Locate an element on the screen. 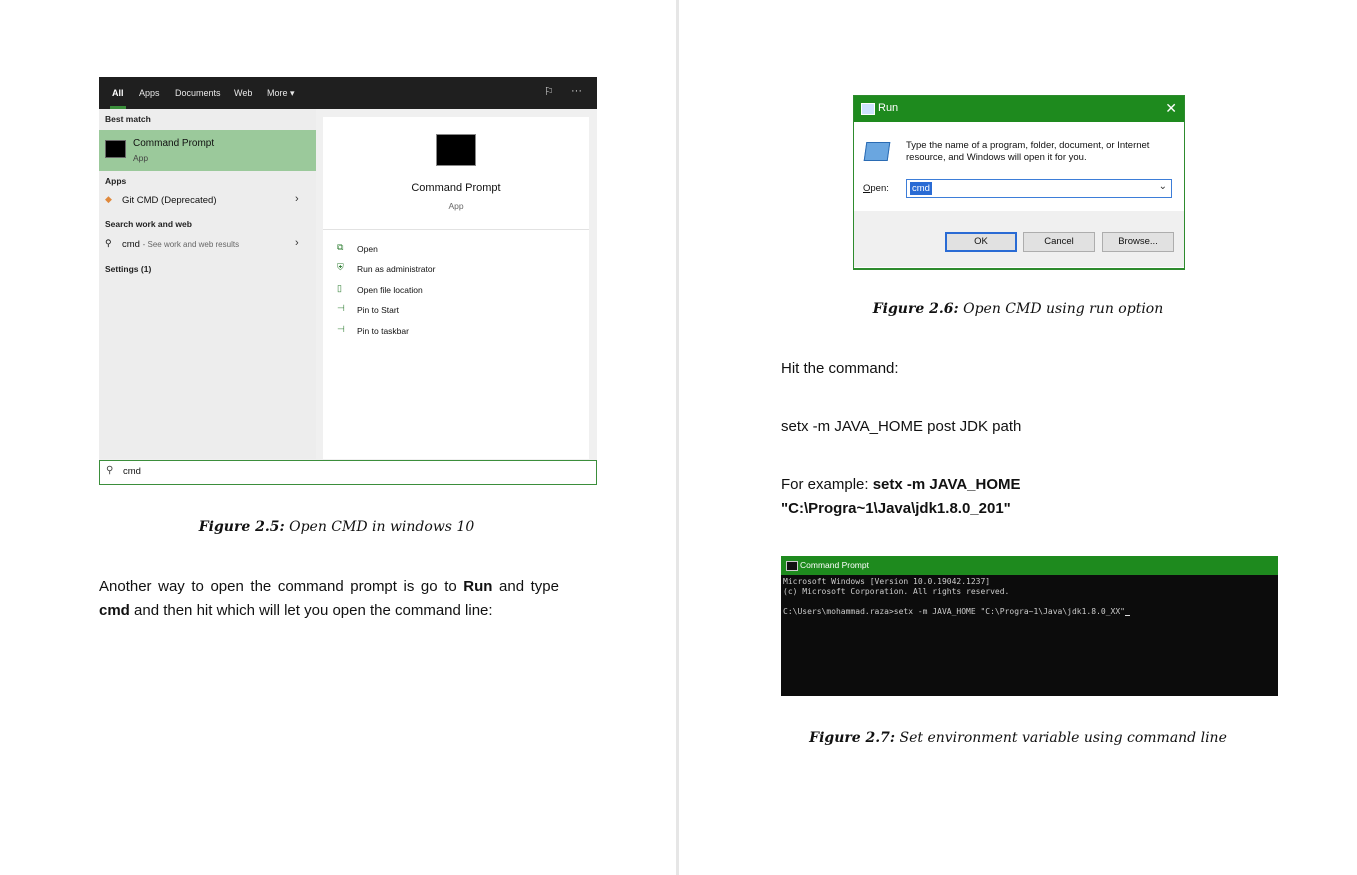 Image resolution: width=1357 pixels, height=875 pixels. command-prompt-icon is located at coordinates (115, 149).